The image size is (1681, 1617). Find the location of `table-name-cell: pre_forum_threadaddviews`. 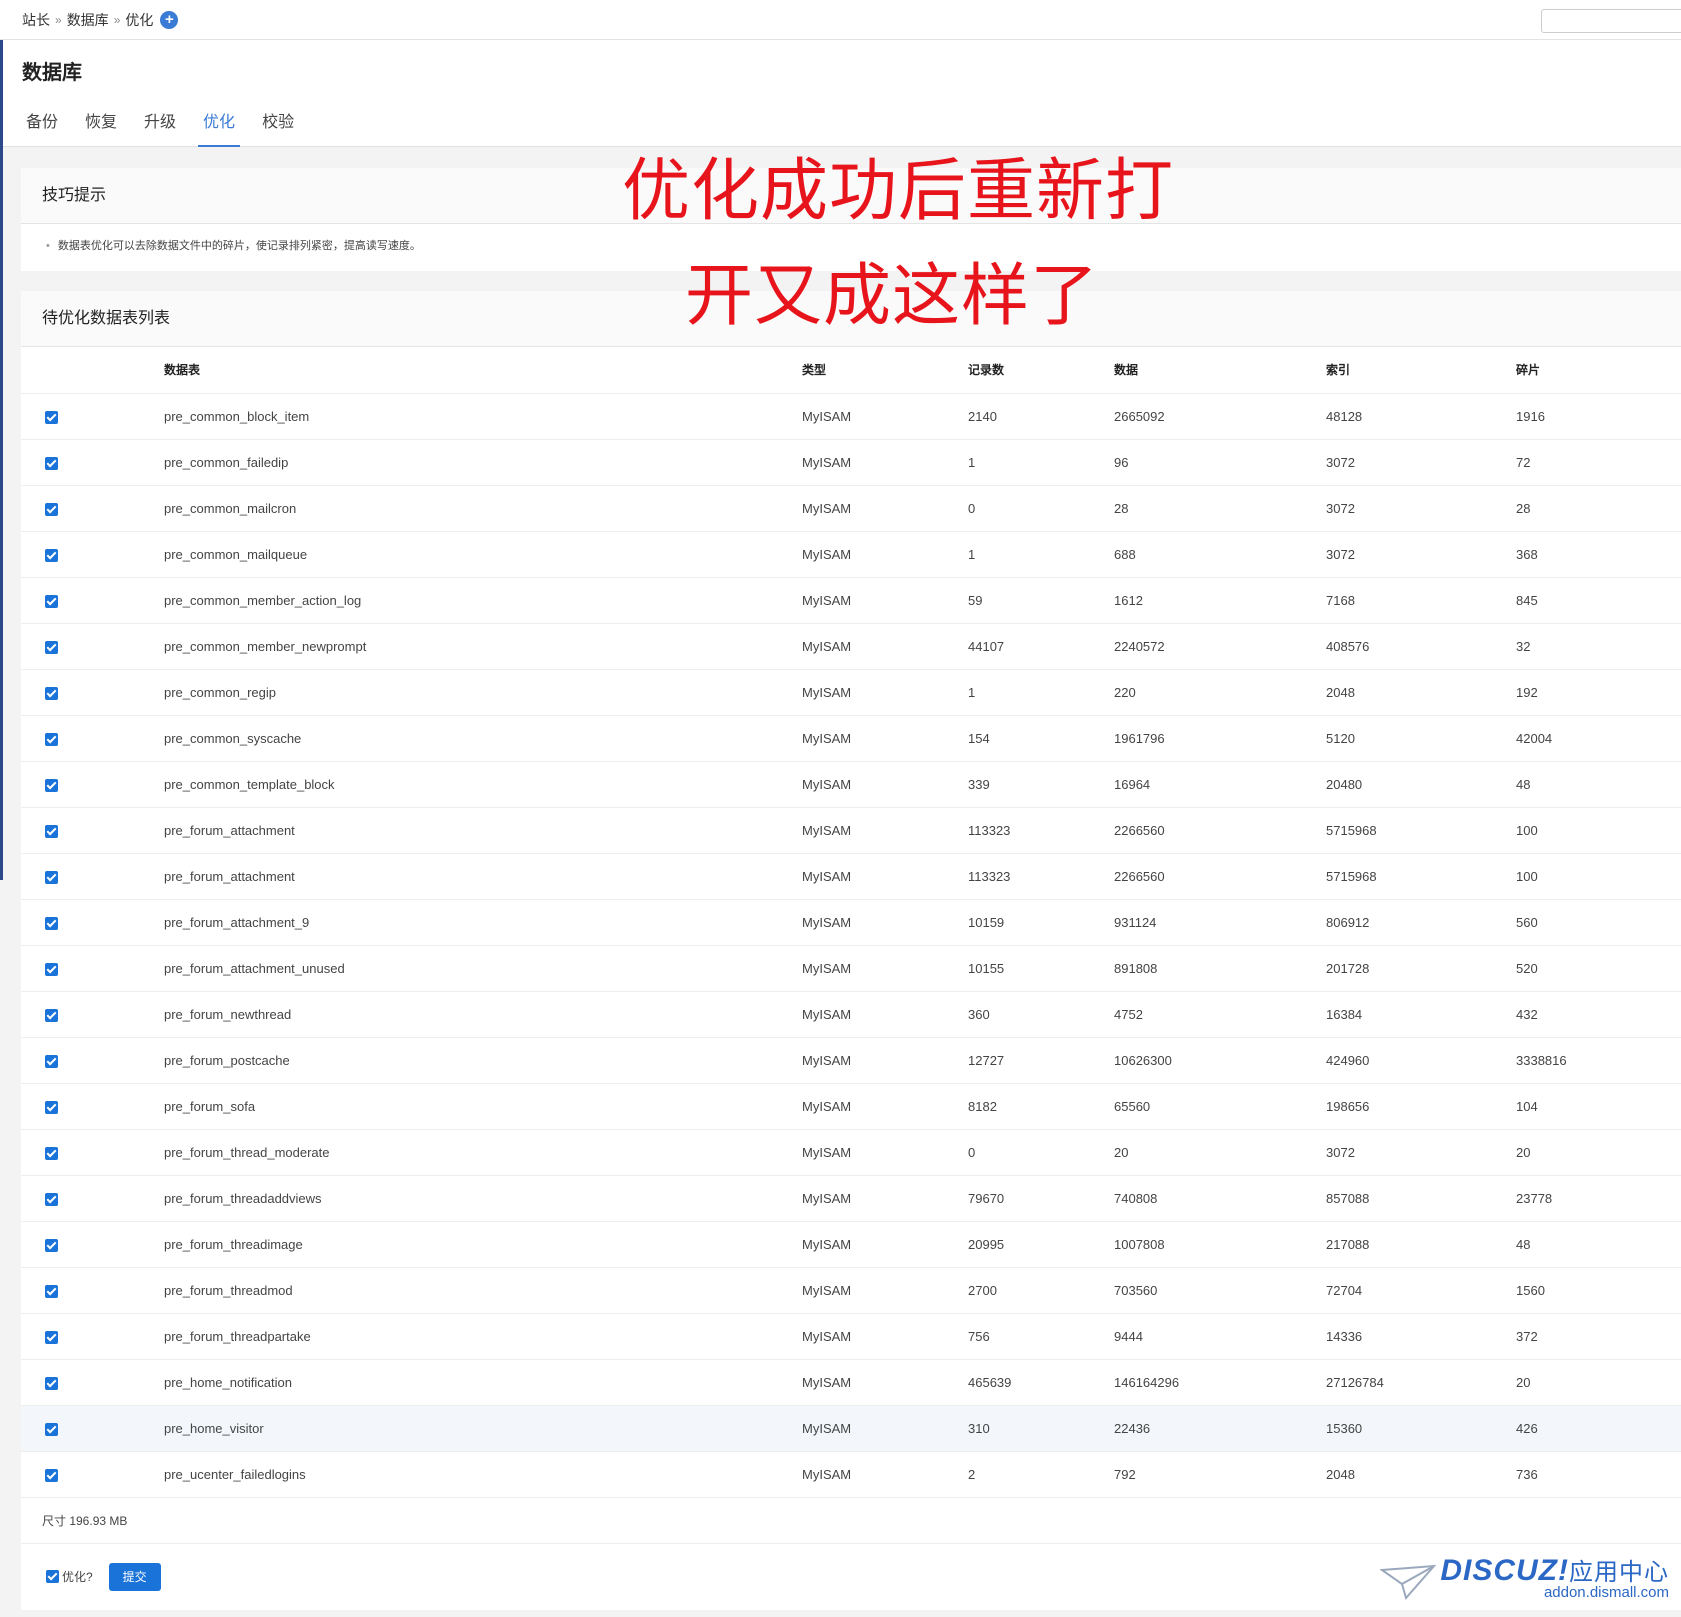

table-name-cell: pre_forum_threadaddviews is located at coordinates (483, 1198).